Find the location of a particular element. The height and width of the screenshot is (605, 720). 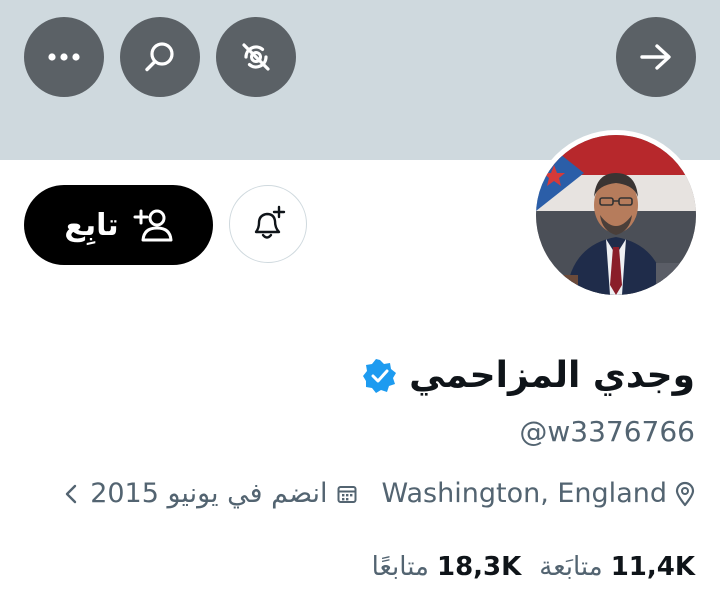

bell-plus-icon is located at coordinates (270, 222).